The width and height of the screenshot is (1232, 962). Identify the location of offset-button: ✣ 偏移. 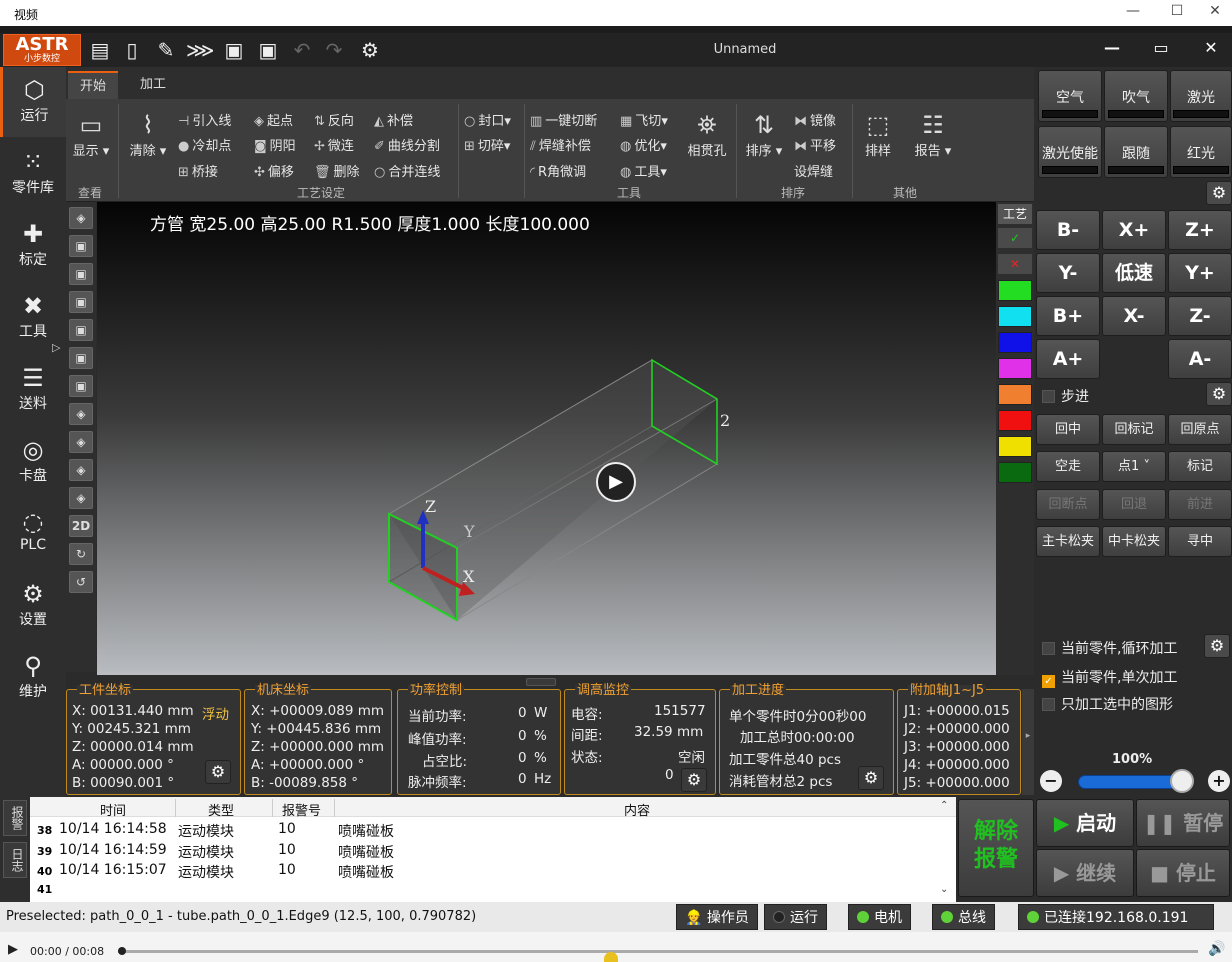
(274, 170).